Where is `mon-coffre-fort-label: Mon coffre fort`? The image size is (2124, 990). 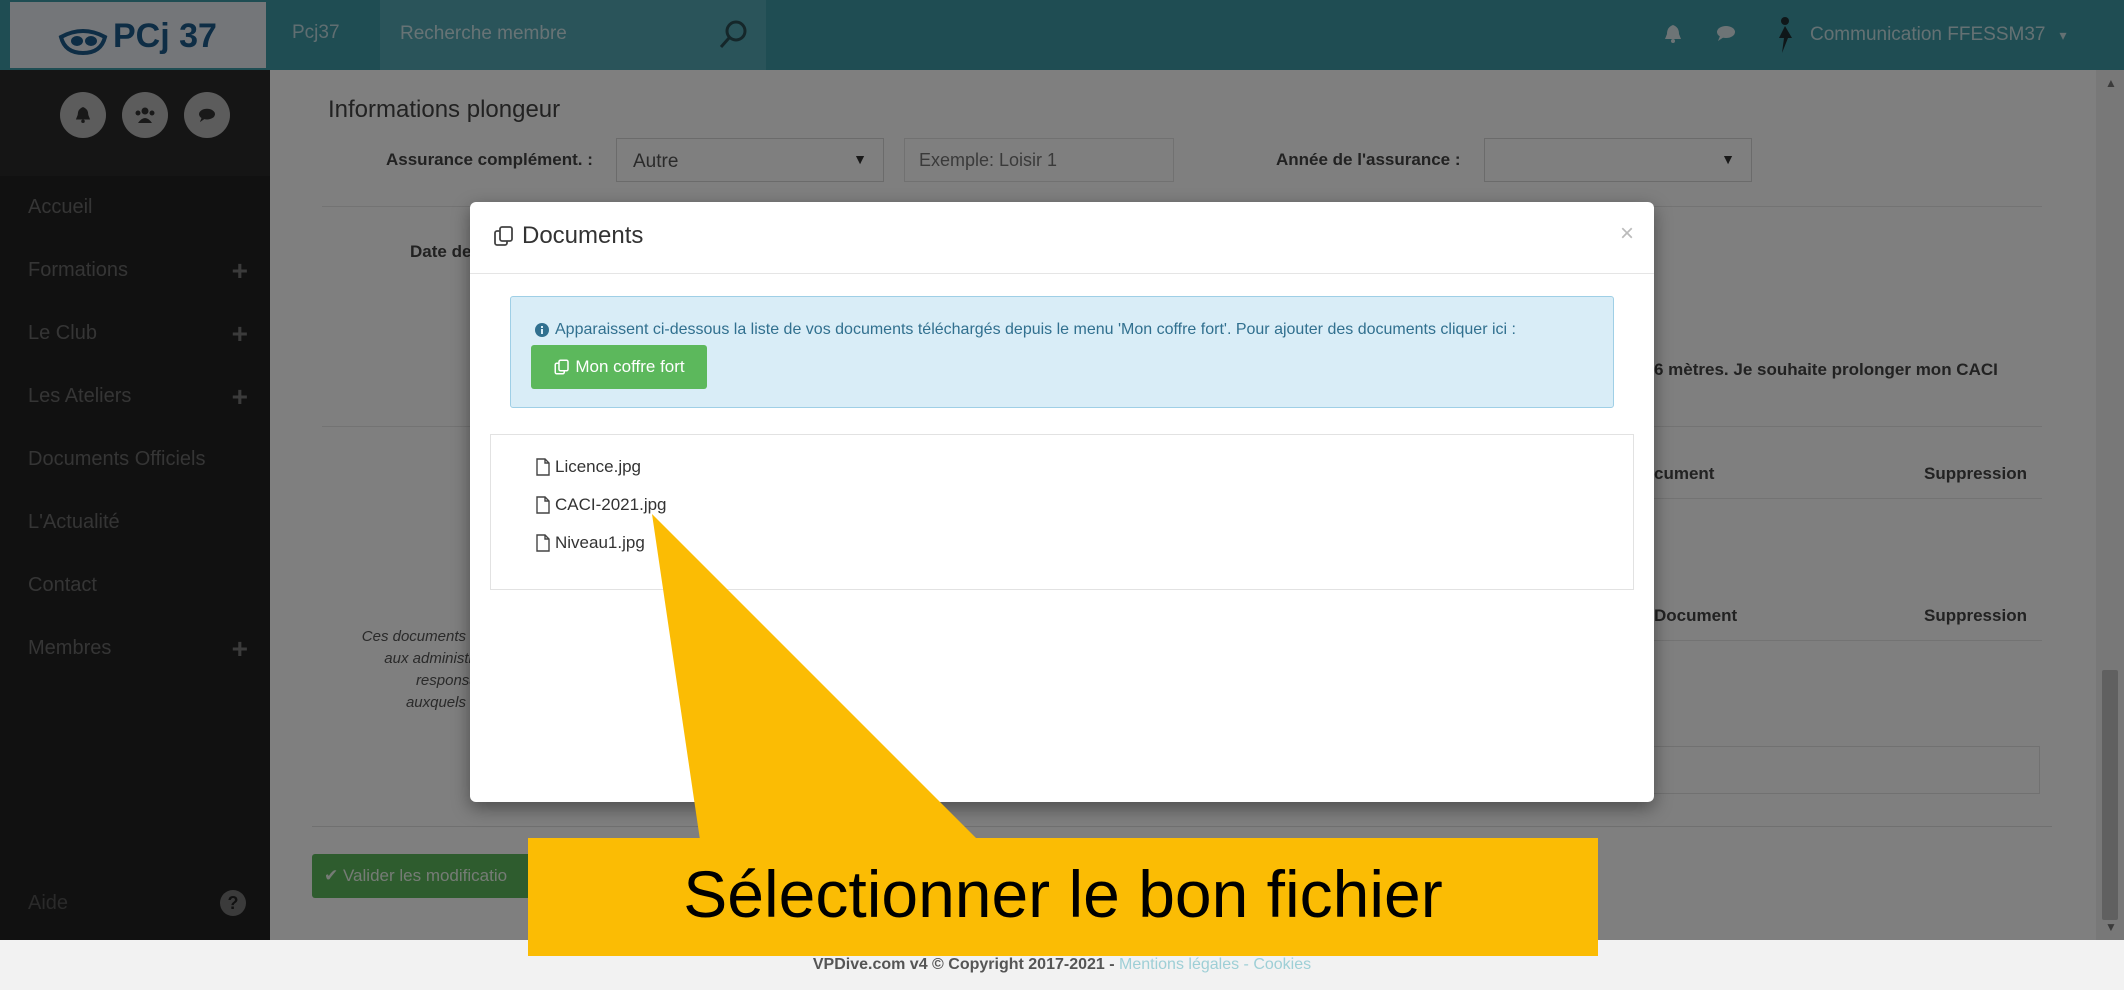 mon-coffre-fort-label: Mon coffre fort is located at coordinates (630, 366).